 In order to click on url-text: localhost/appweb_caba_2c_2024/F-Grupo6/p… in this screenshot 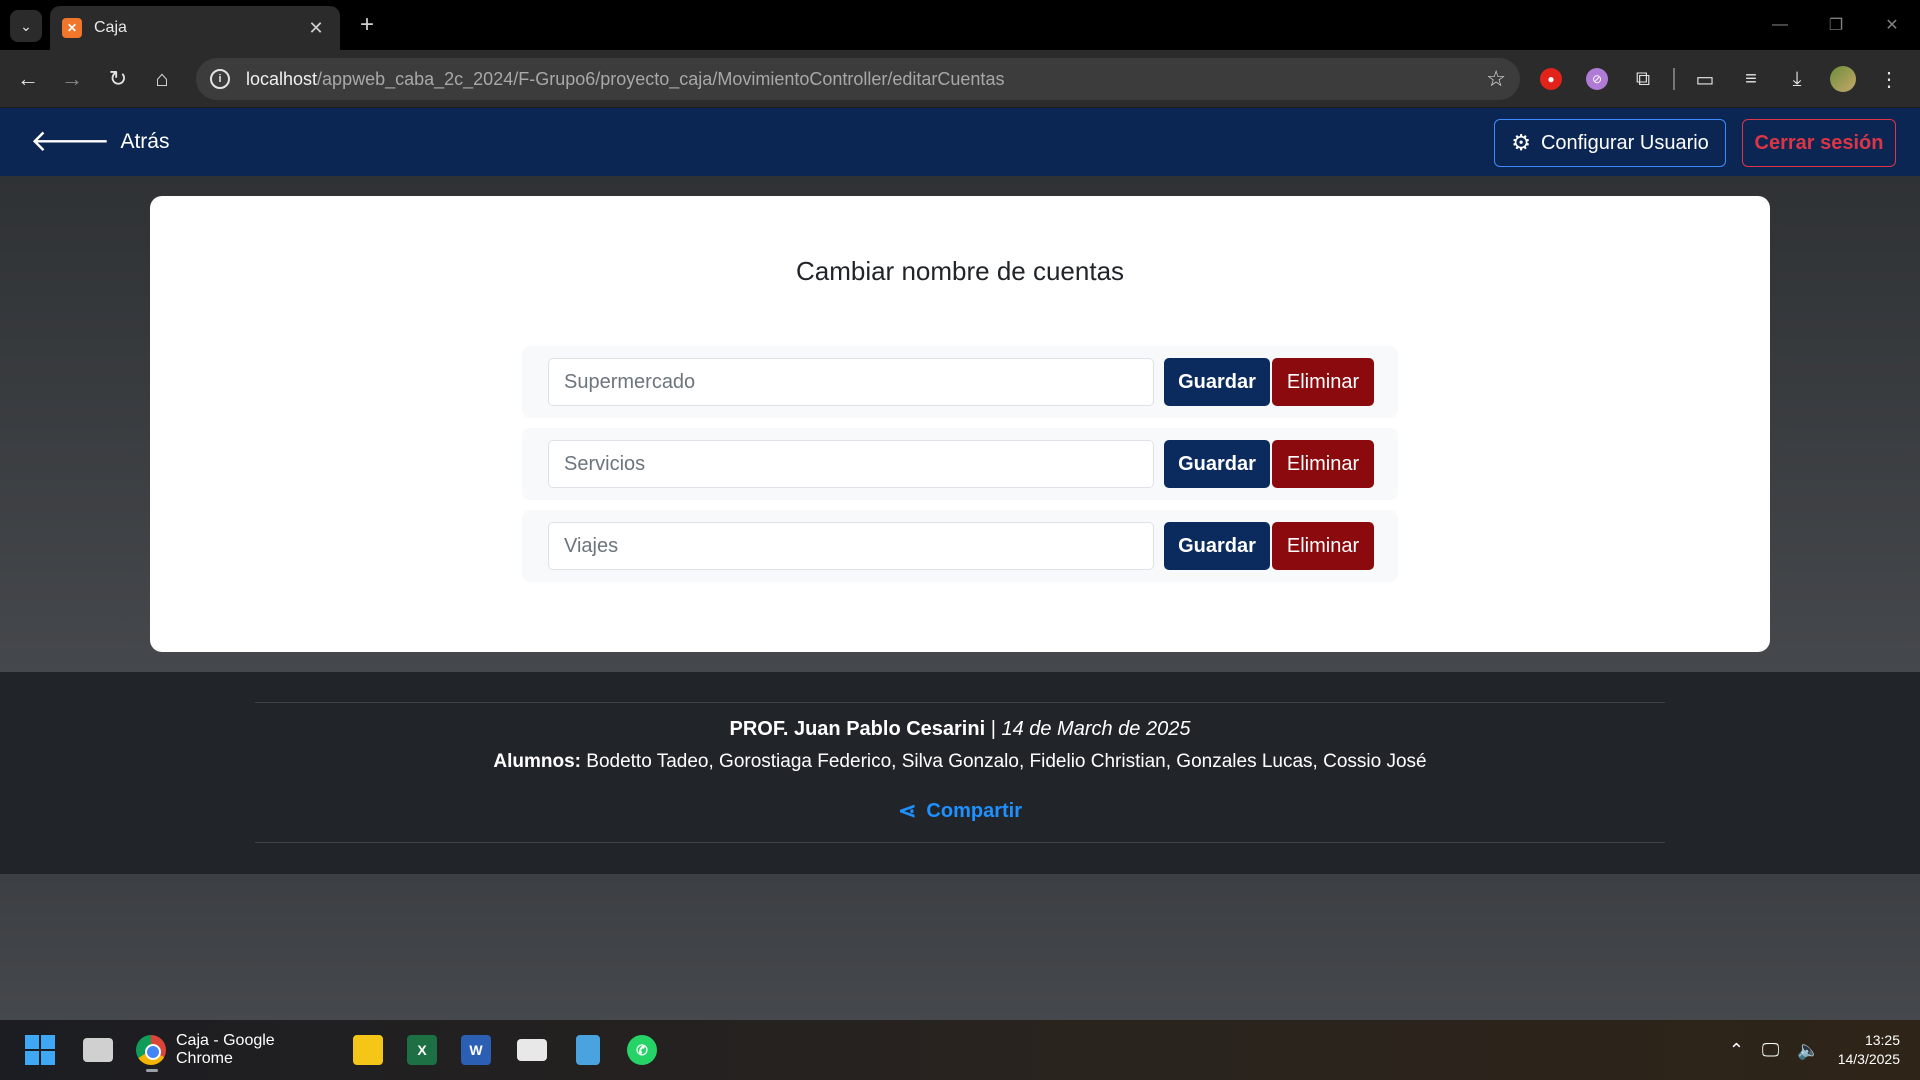, I will do `click(866, 79)`.